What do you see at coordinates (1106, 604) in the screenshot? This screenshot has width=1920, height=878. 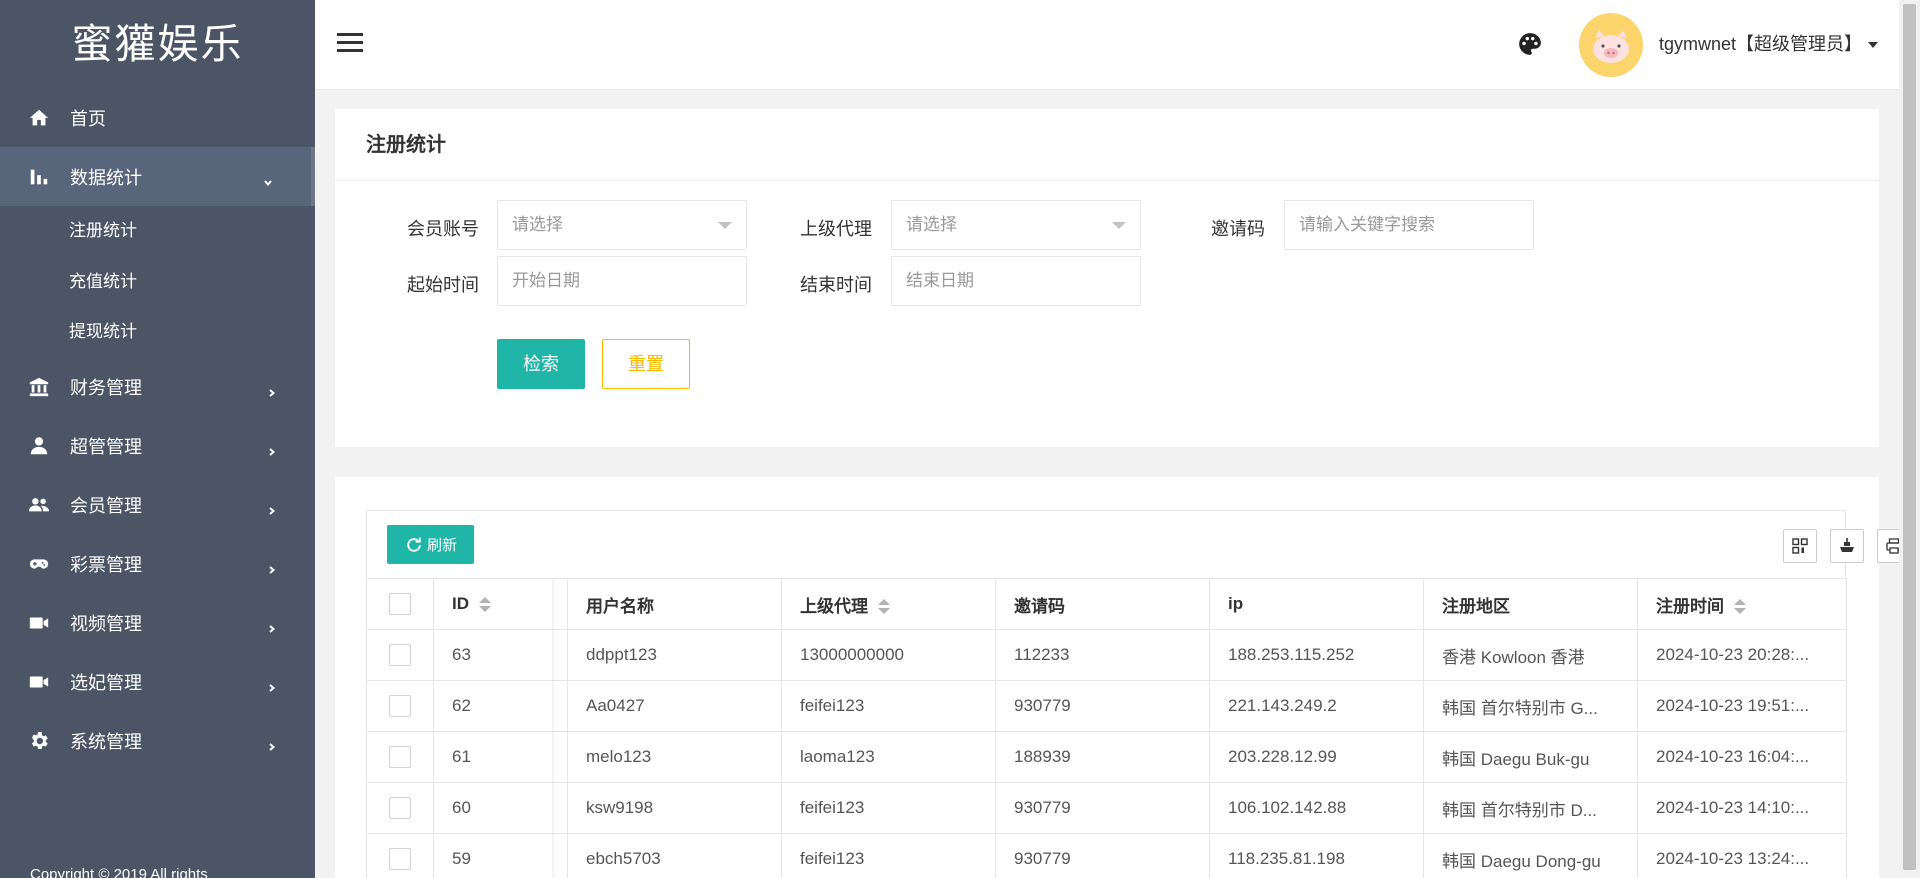 I see `table-header-row: ID 用户名称 上级代理 邀请码 ip 注册地区 注册时间` at bounding box center [1106, 604].